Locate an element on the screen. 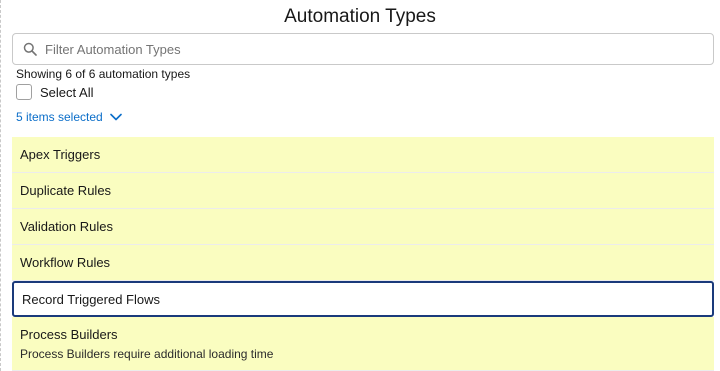  list-item-apex-triggers: Apex Triggers is located at coordinates (363, 155).